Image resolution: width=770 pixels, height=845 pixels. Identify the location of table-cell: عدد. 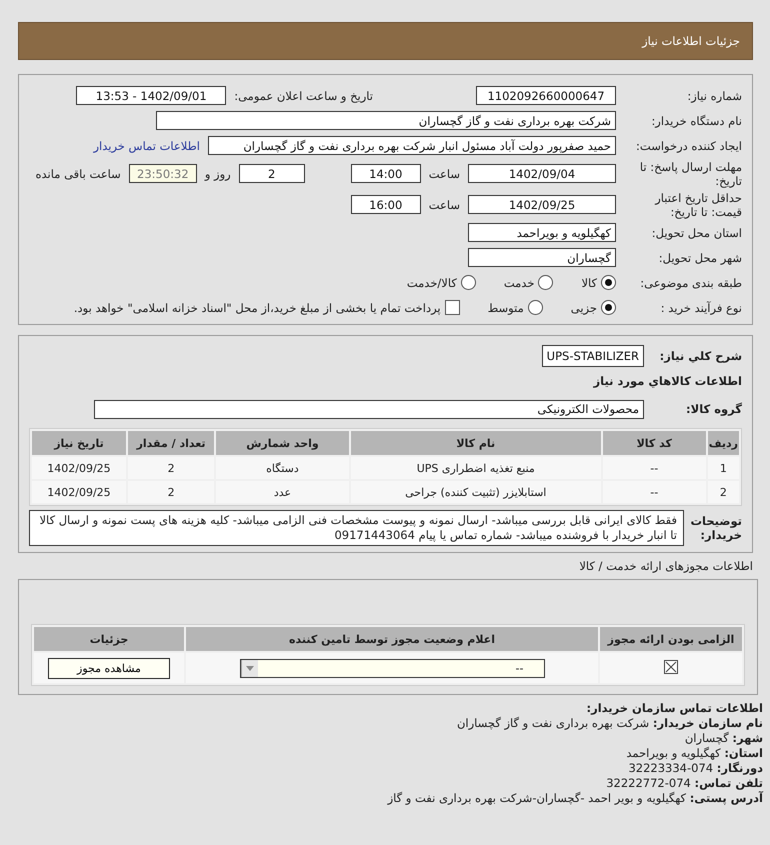
(282, 492).